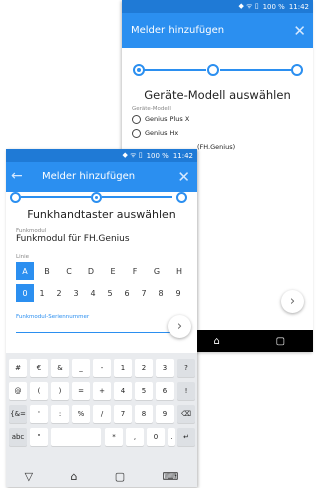 This screenshot has height=488, width=320. I want to click on linie-digit: 9, so click(178, 293).